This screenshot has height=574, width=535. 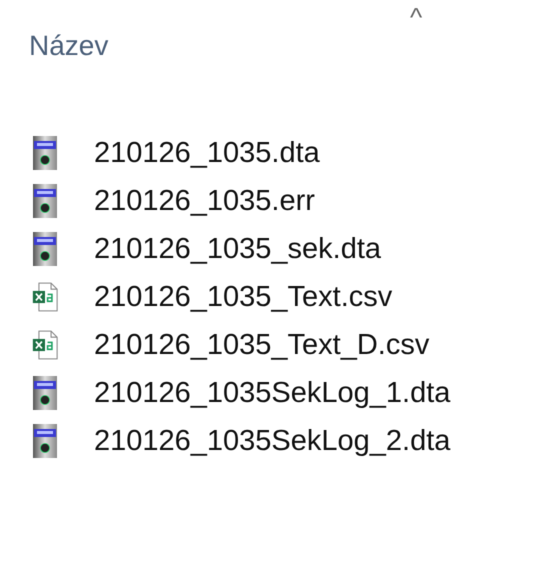 I want to click on file-name: 210126_1035_sek.dta, so click(x=238, y=249).